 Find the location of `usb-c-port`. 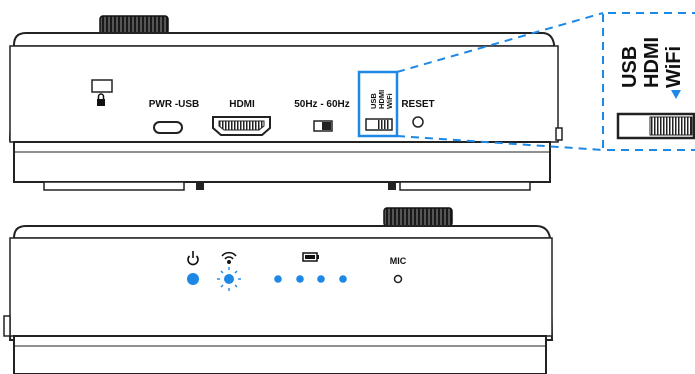

usb-c-port is located at coordinates (168, 127).